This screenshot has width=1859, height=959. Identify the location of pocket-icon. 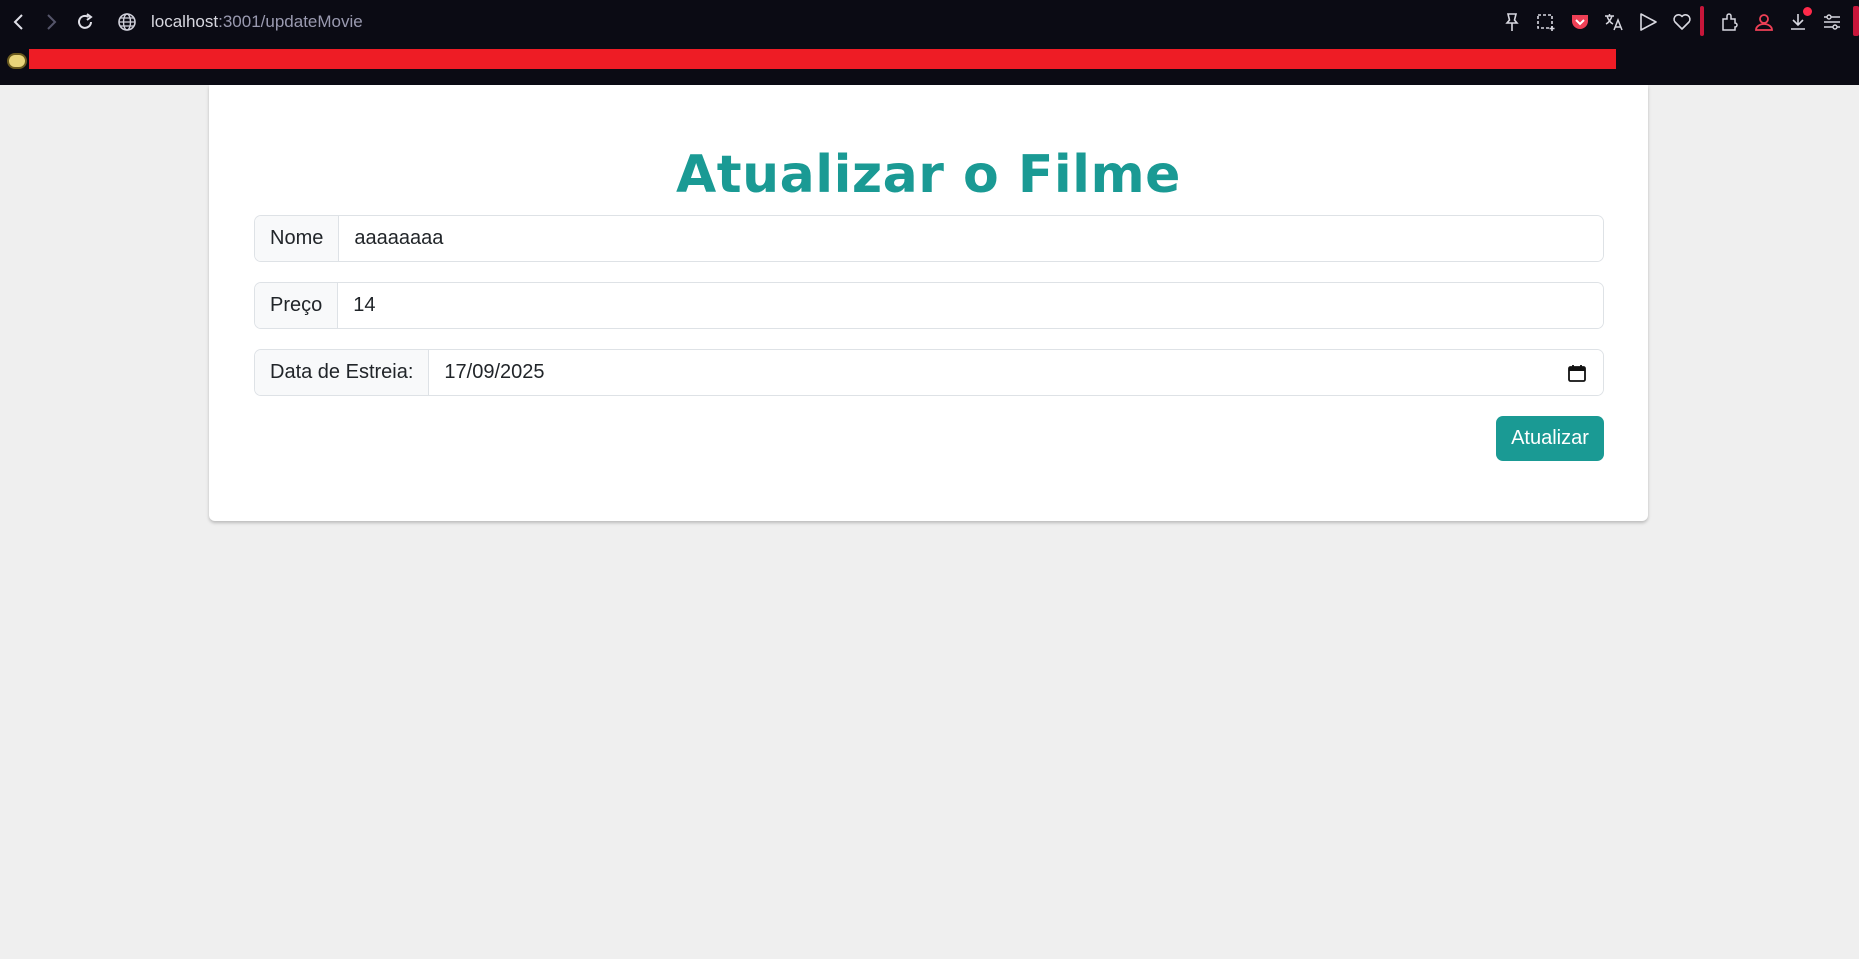
(1580, 22).